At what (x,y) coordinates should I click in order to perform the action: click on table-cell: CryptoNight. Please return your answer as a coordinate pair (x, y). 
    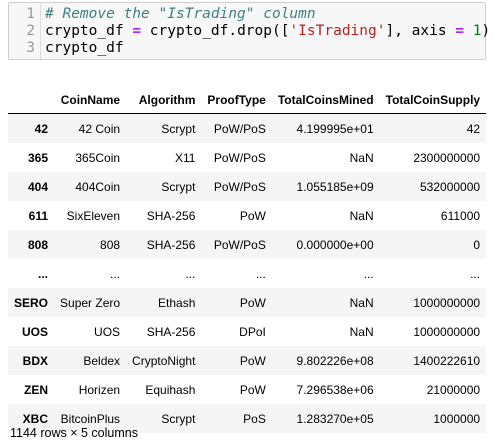
    Looking at the image, I should click on (164, 360).